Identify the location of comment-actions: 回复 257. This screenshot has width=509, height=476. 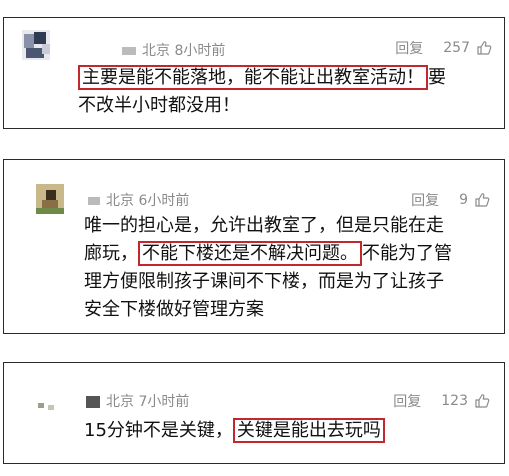
(443, 48).